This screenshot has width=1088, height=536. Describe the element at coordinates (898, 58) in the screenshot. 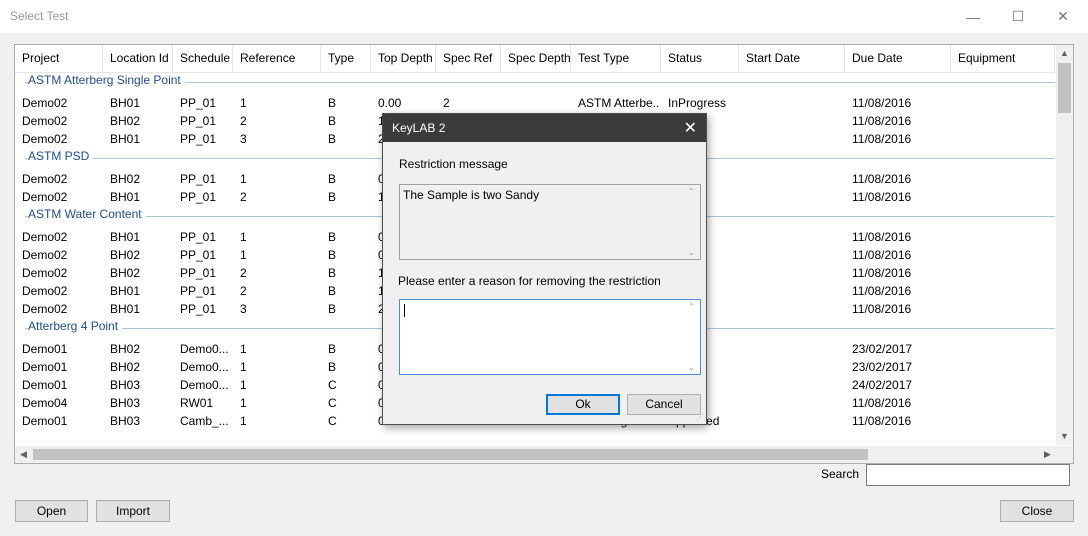

I see `column-header: Due Date` at that location.